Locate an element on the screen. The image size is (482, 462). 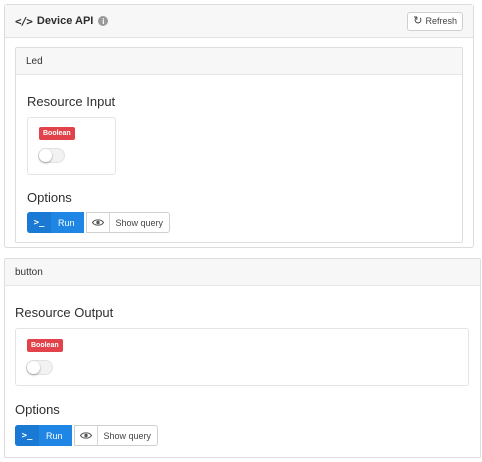
refresh-label: Refresh is located at coordinates (441, 21).